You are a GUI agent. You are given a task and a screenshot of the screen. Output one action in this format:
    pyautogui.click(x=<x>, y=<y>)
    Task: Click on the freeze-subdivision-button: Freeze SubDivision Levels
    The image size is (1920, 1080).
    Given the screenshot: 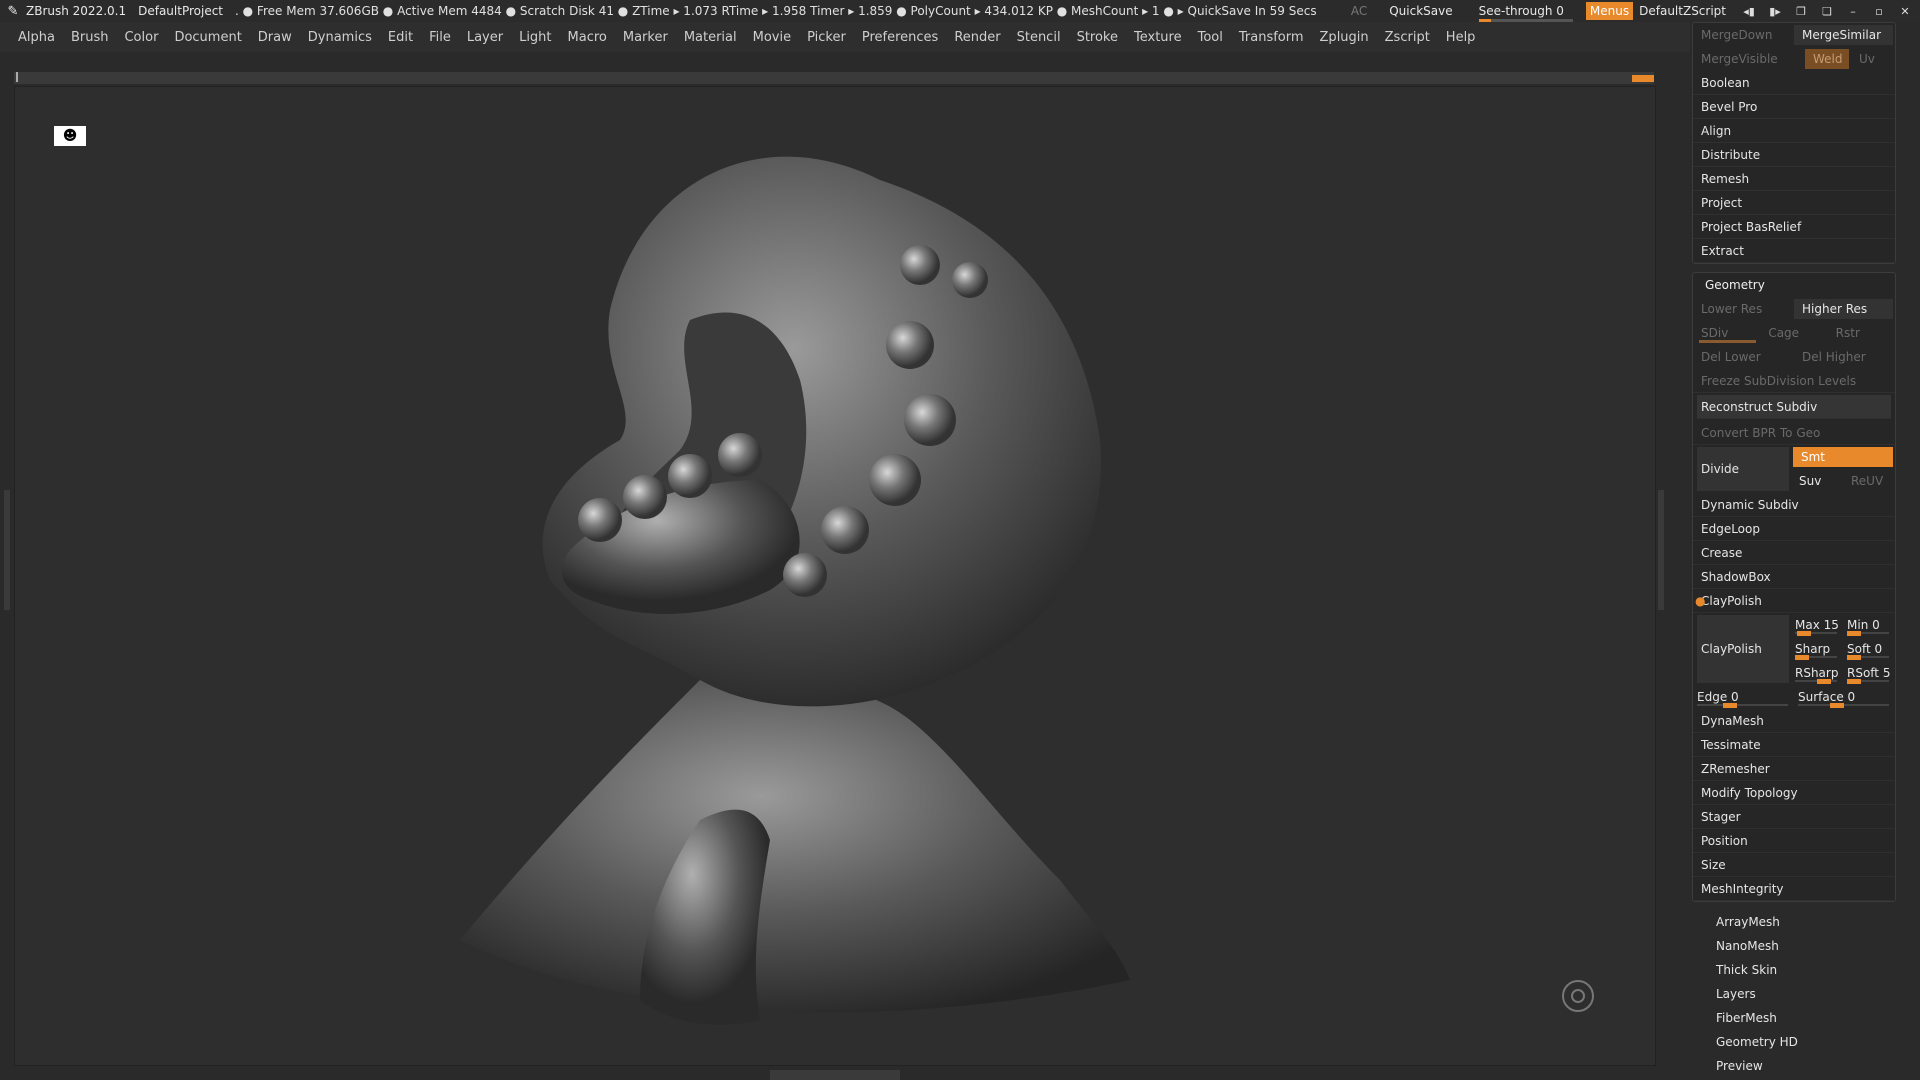 What is the action you would take?
    pyautogui.click(x=1794, y=381)
    